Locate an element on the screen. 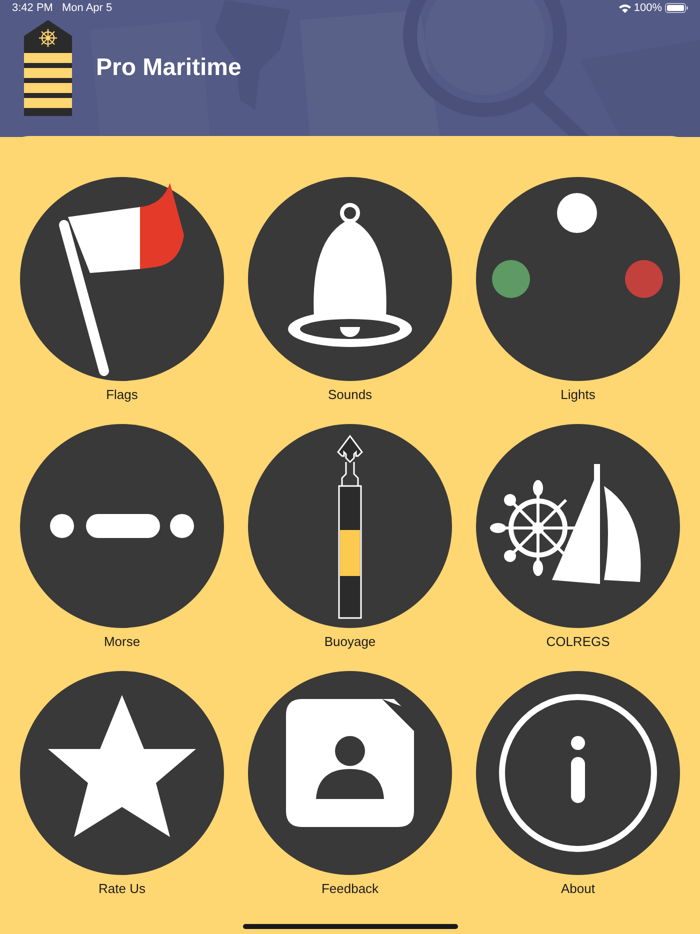 This screenshot has height=934, width=700. status-time: 3:42 PM is located at coordinates (32, 8).